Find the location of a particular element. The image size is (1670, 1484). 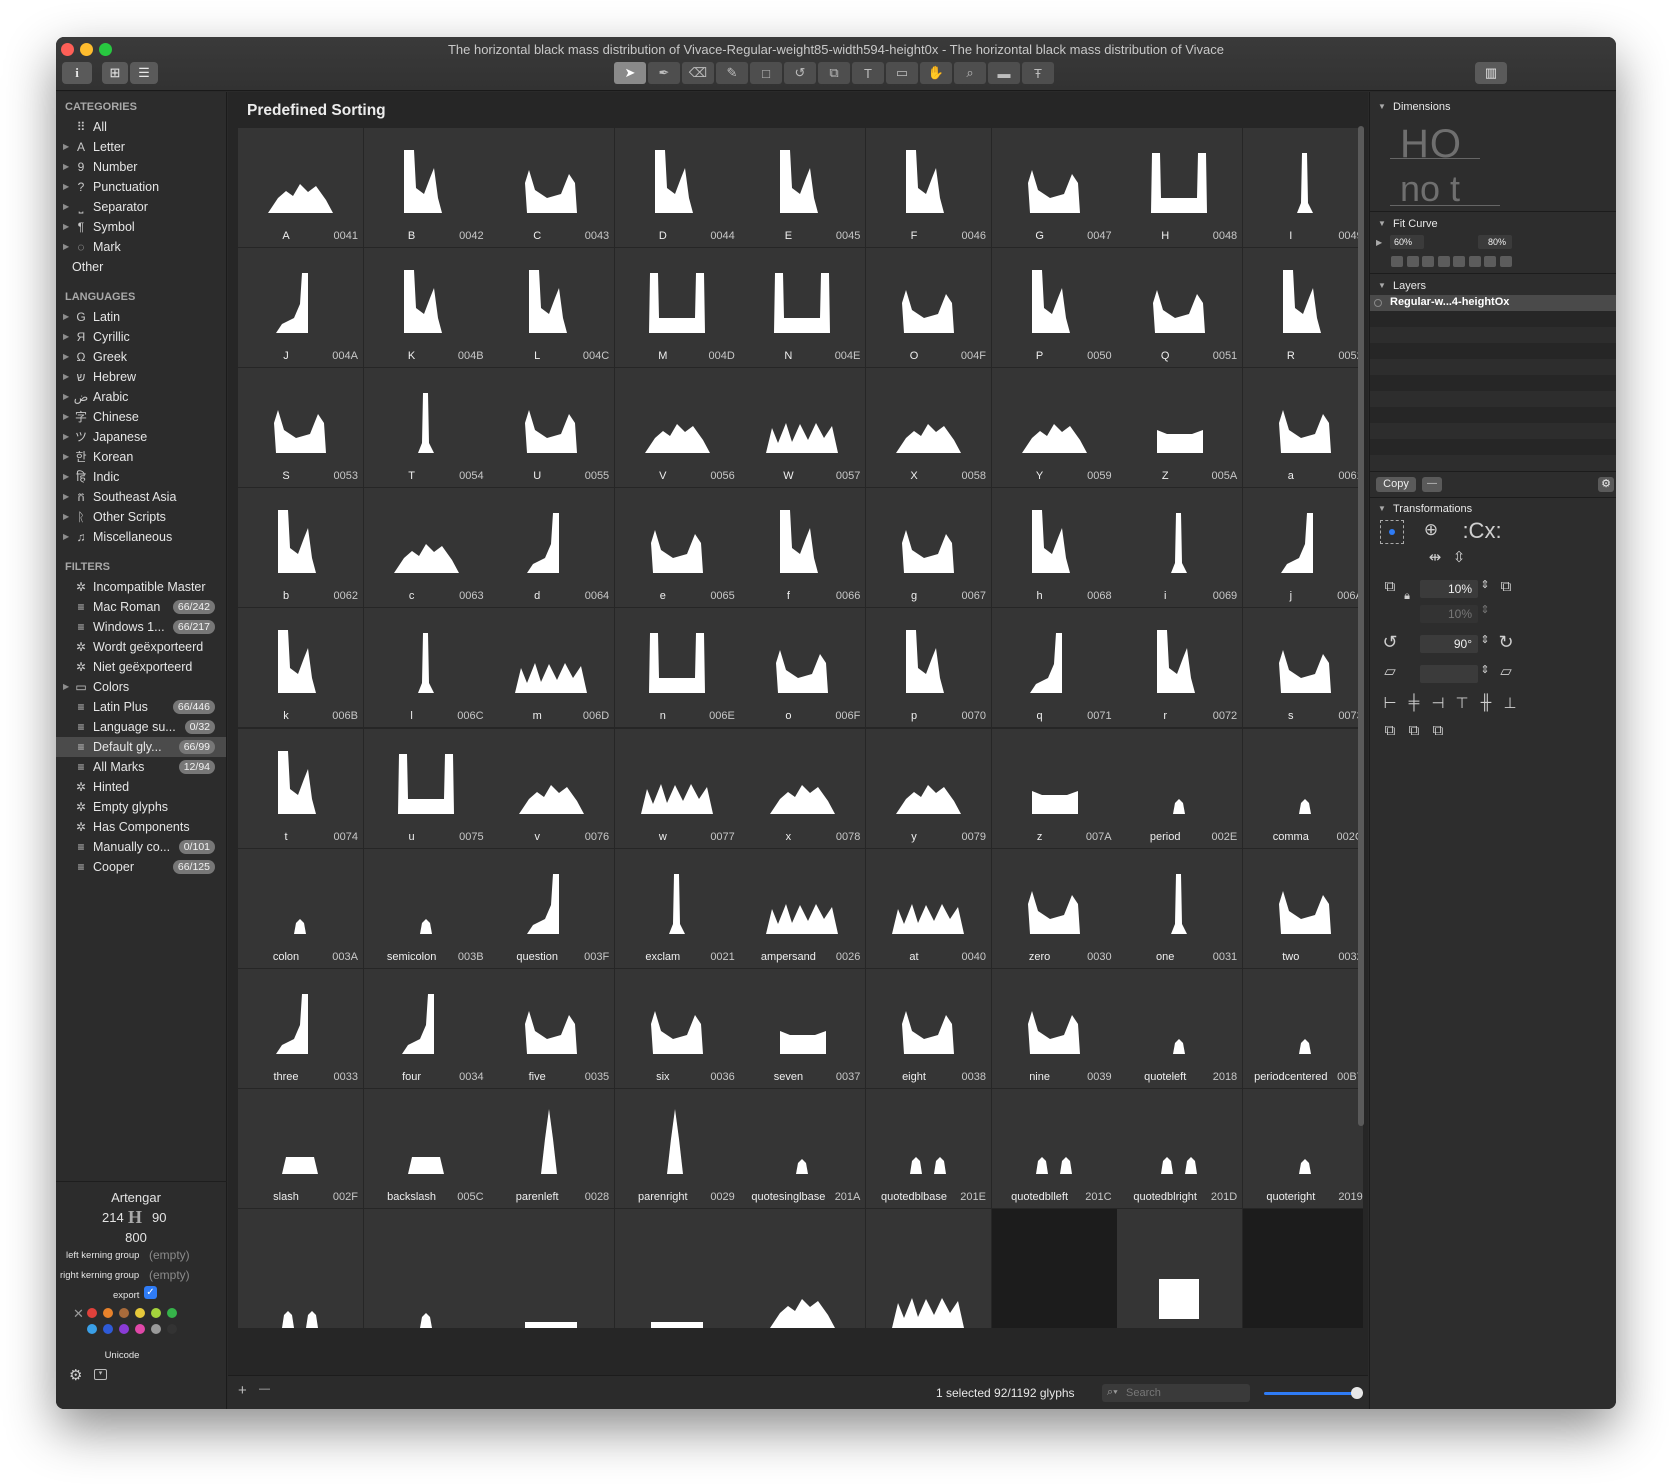

fit-curve-header: ▼ Fit Curve is located at coordinates (1493, 224).